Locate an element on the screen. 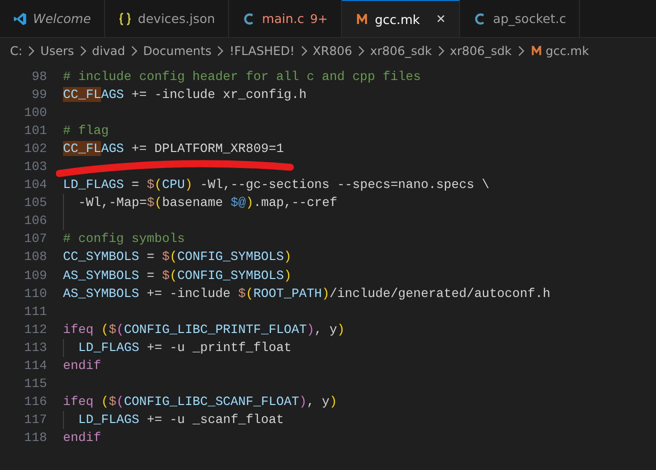 Image resolution: width=656 pixels, height=470 pixels. line-number: 107 is located at coordinates (35, 239).